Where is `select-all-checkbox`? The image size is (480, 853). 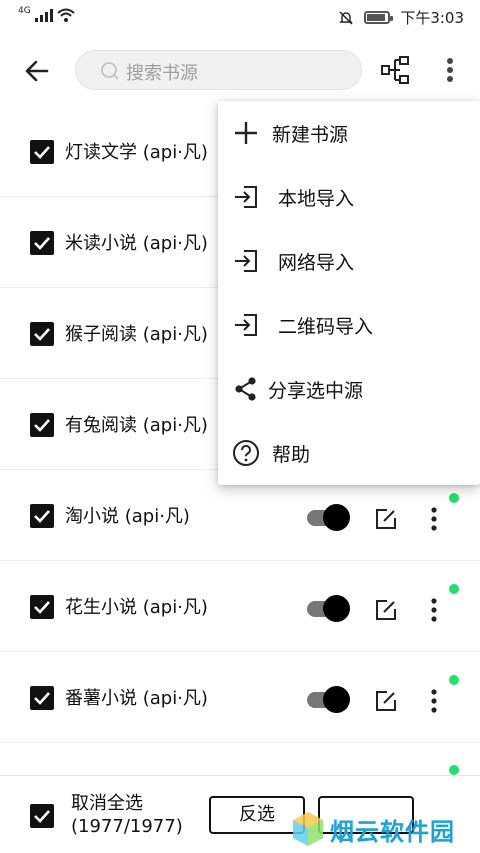 select-all-checkbox is located at coordinates (42, 816).